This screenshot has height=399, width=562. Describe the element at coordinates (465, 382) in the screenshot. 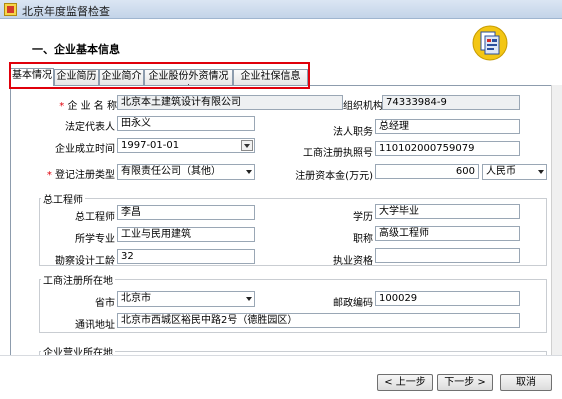

I see `next-button: 下一步 >` at that location.